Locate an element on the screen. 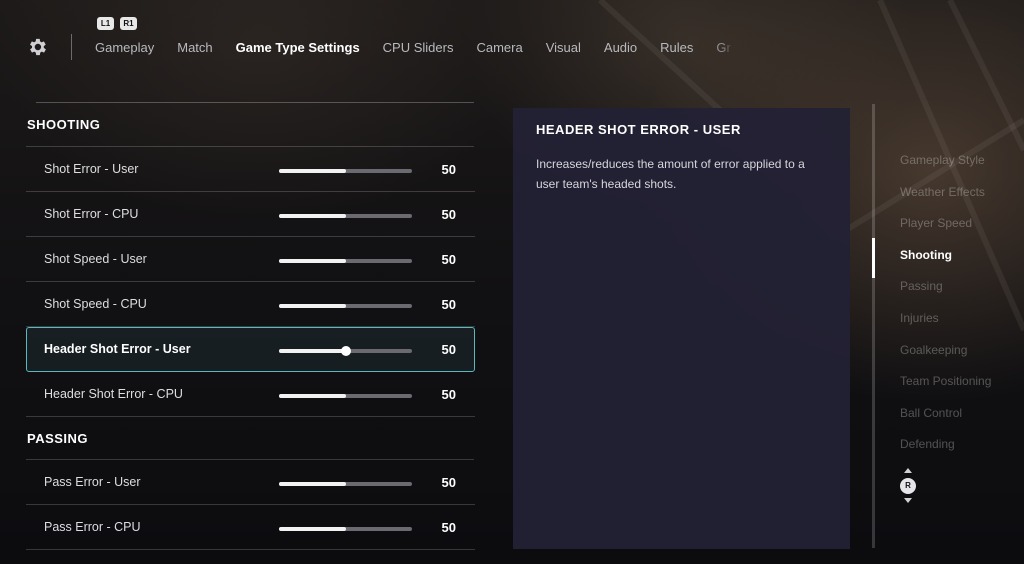  l1-button-hint: L1 is located at coordinates (105, 23).